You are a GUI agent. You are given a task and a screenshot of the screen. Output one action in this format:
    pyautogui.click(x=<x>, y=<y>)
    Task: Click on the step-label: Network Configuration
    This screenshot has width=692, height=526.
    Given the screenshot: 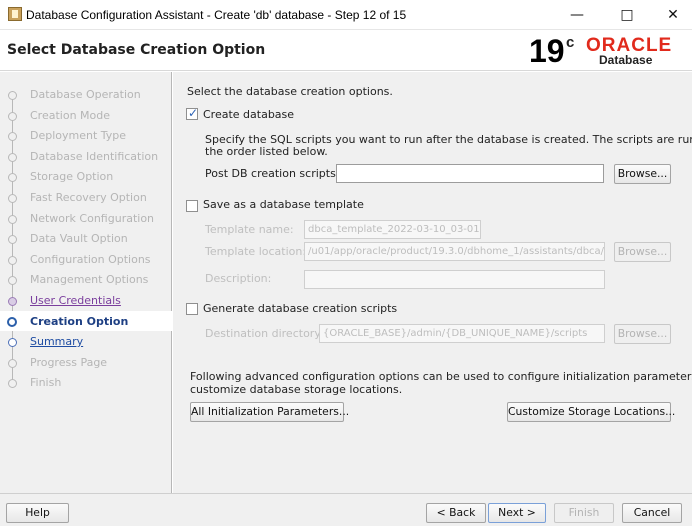 What is the action you would take?
    pyautogui.click(x=92, y=218)
    